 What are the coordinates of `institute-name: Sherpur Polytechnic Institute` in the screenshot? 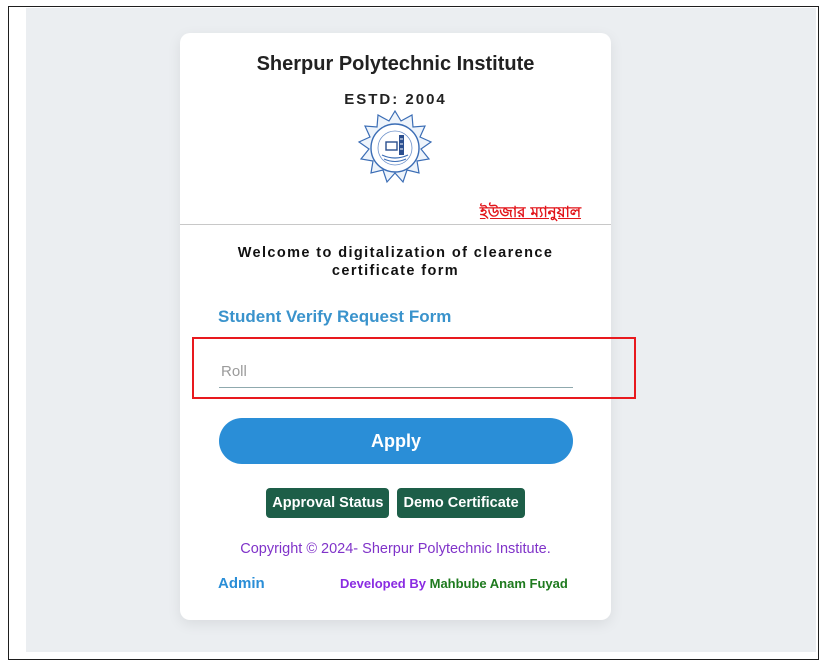 It's located at (395, 64).